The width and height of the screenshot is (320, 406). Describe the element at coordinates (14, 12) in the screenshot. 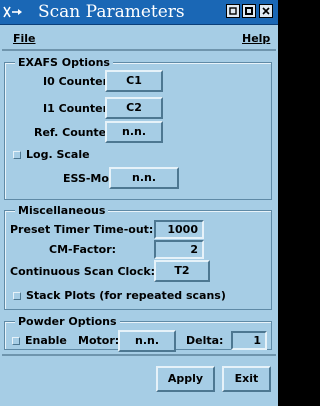

I see `window-menu-icon` at that location.